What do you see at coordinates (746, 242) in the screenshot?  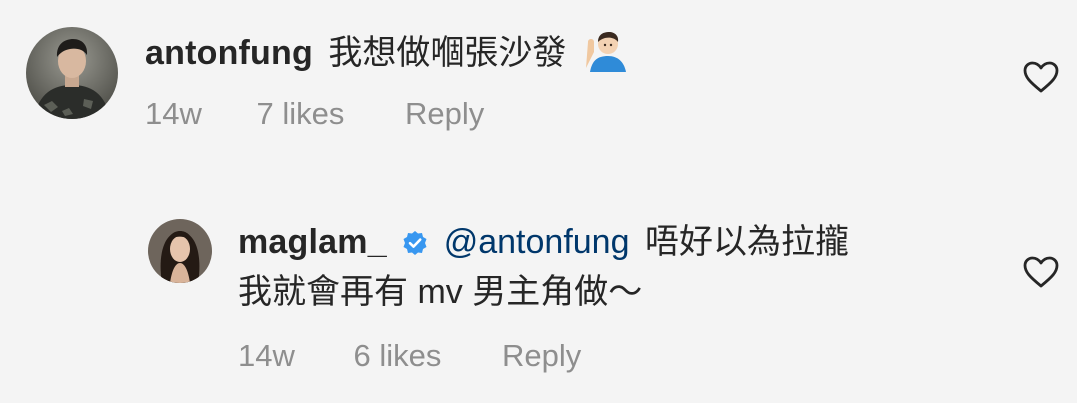 I see `comment-text: 唔好以為拉攏` at bounding box center [746, 242].